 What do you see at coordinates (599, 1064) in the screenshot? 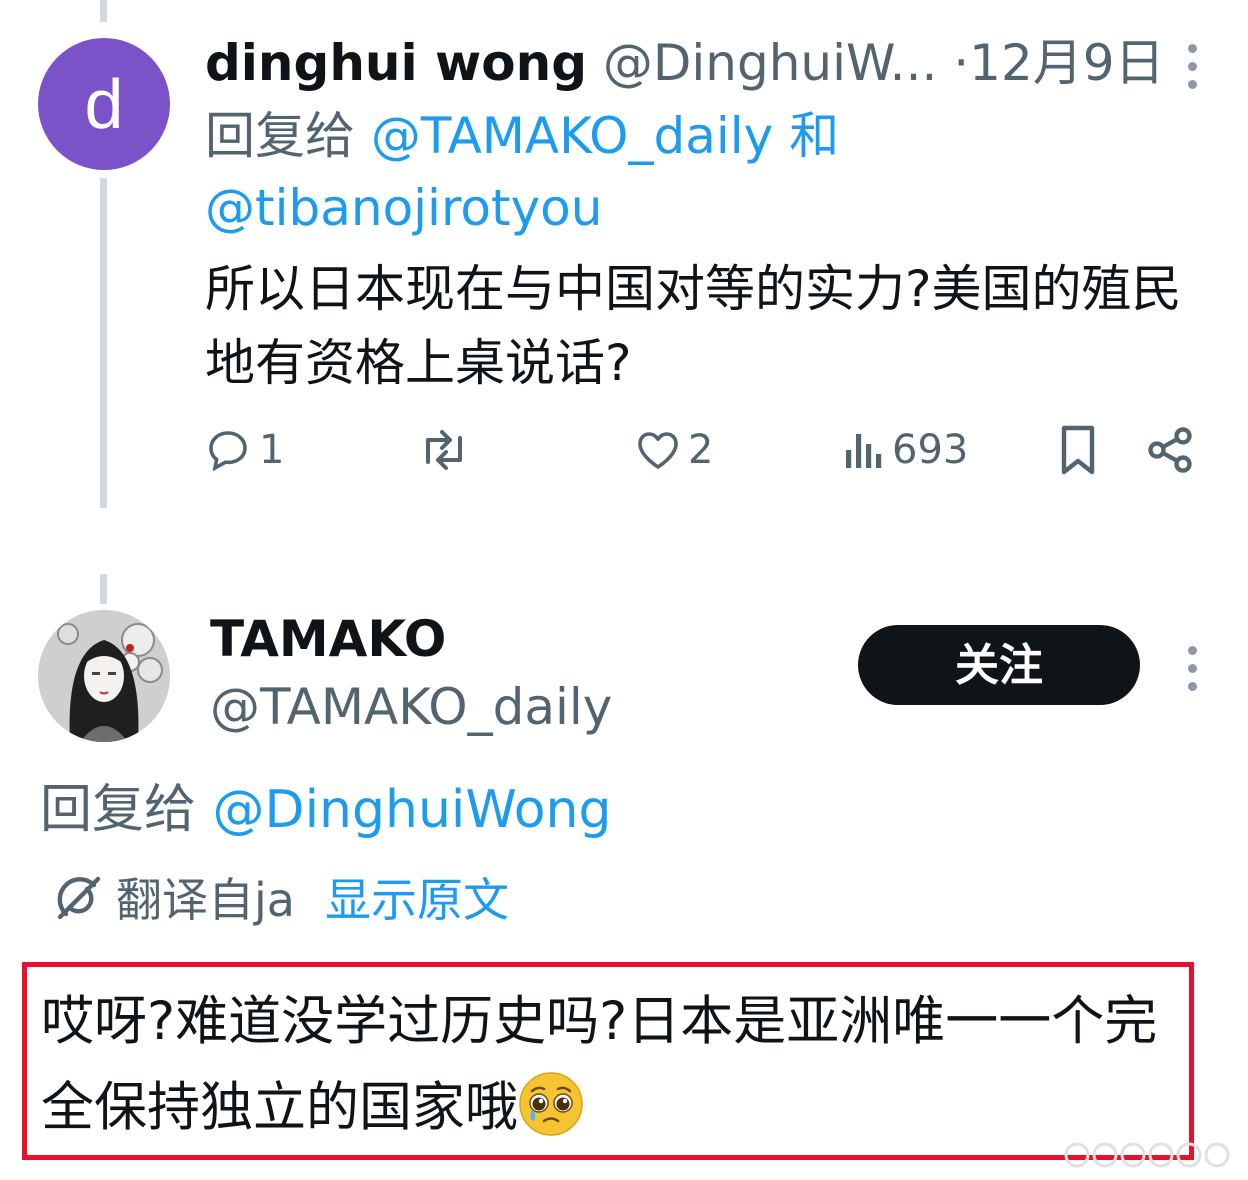
I see `tweet-text-content: 哎呀?难道没学过历史吗?日本是亚洲唯一一个完全保持独立的国家哦` at bounding box center [599, 1064].